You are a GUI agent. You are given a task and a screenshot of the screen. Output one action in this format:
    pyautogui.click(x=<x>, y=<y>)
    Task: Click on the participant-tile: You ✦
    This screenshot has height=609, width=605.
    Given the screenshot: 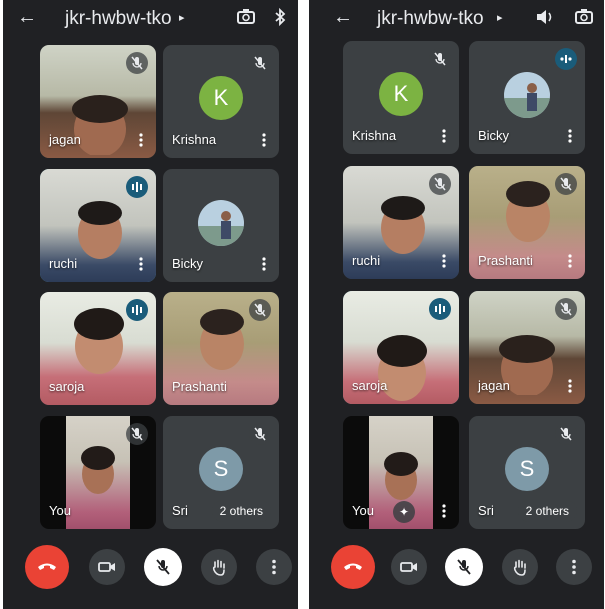 What is the action you would take?
    pyautogui.click(x=401, y=472)
    